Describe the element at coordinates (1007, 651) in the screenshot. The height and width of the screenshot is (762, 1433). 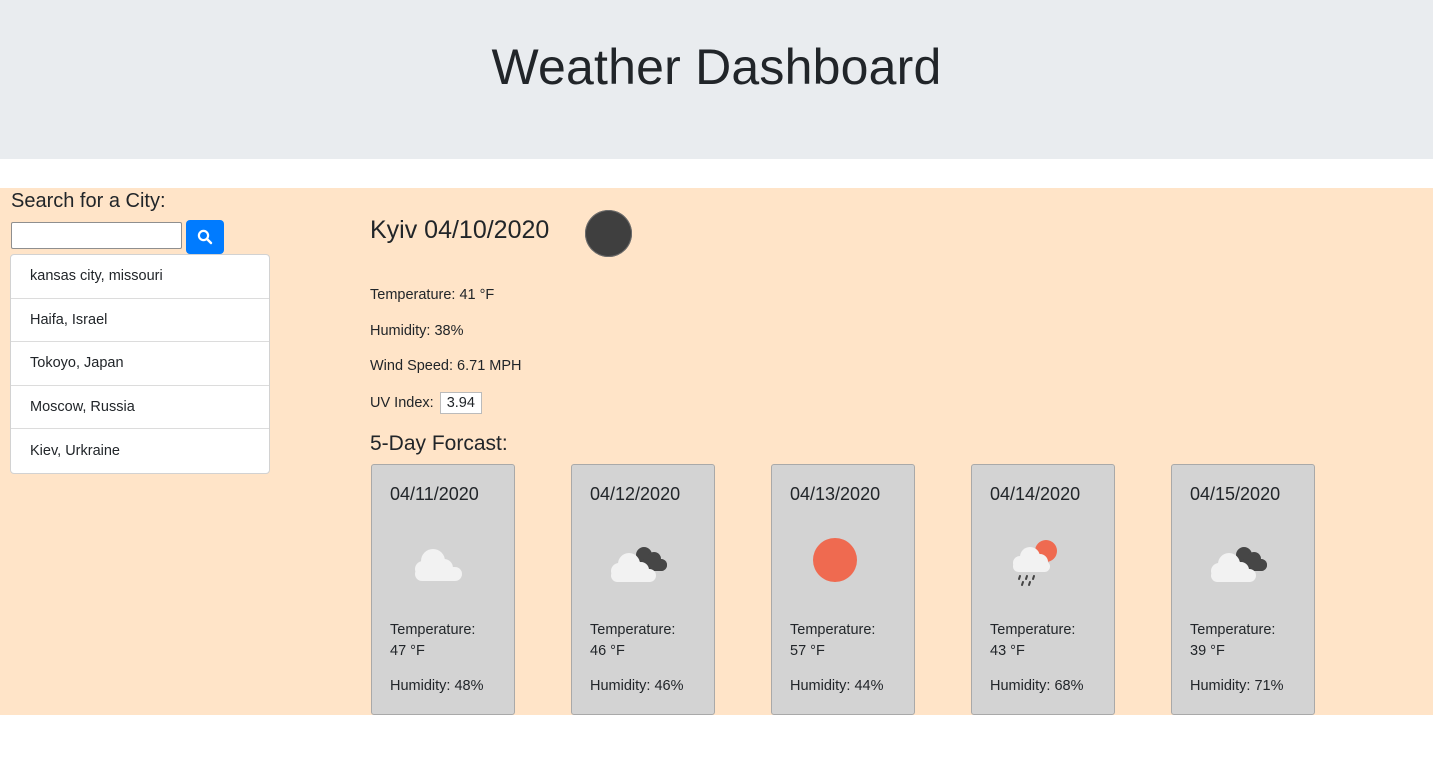
I see `forecast-temp: 43 °F` at that location.